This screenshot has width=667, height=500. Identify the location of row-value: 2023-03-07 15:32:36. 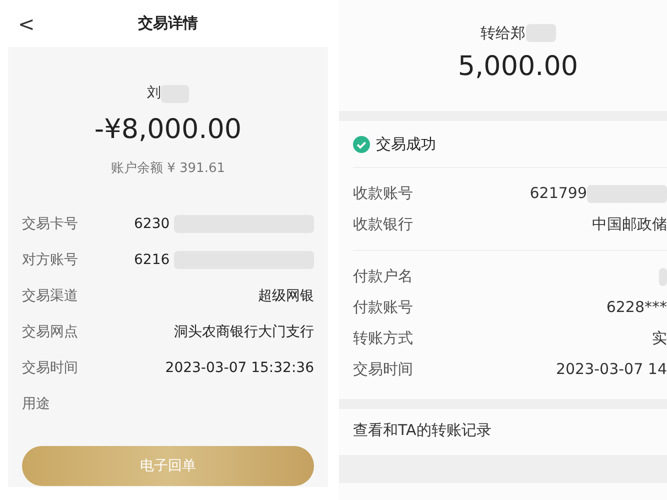
(239, 368).